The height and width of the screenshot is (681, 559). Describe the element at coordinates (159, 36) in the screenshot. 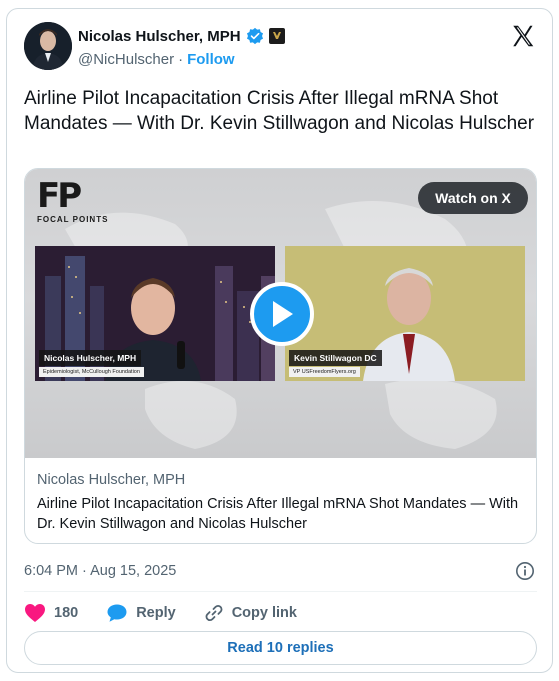

I see `author-display-name: Nicolas Hulscher, MPH` at that location.